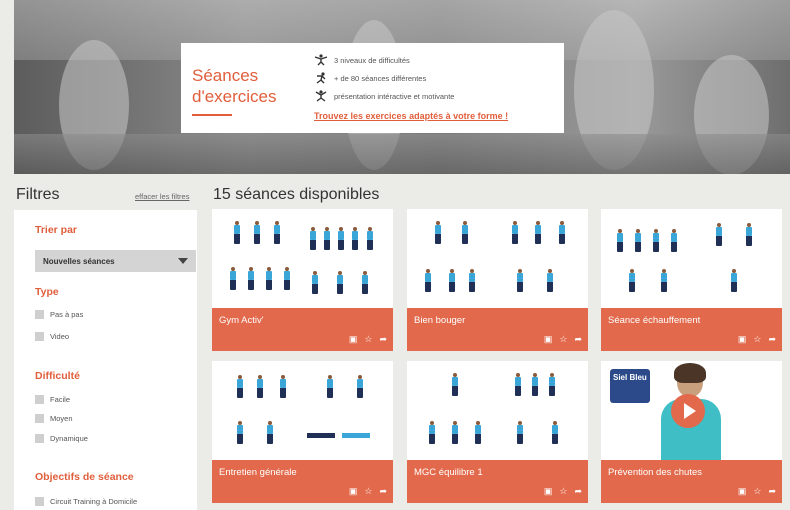 The height and width of the screenshot is (510, 790). What do you see at coordinates (630, 386) in the screenshot?
I see `siel-bleu-logo: Siel Bleu` at bounding box center [630, 386].